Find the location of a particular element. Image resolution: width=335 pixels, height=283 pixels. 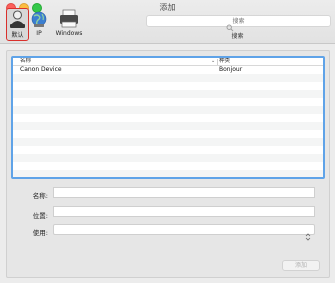

printer-kind-cell: Bonjour is located at coordinates (231, 69).